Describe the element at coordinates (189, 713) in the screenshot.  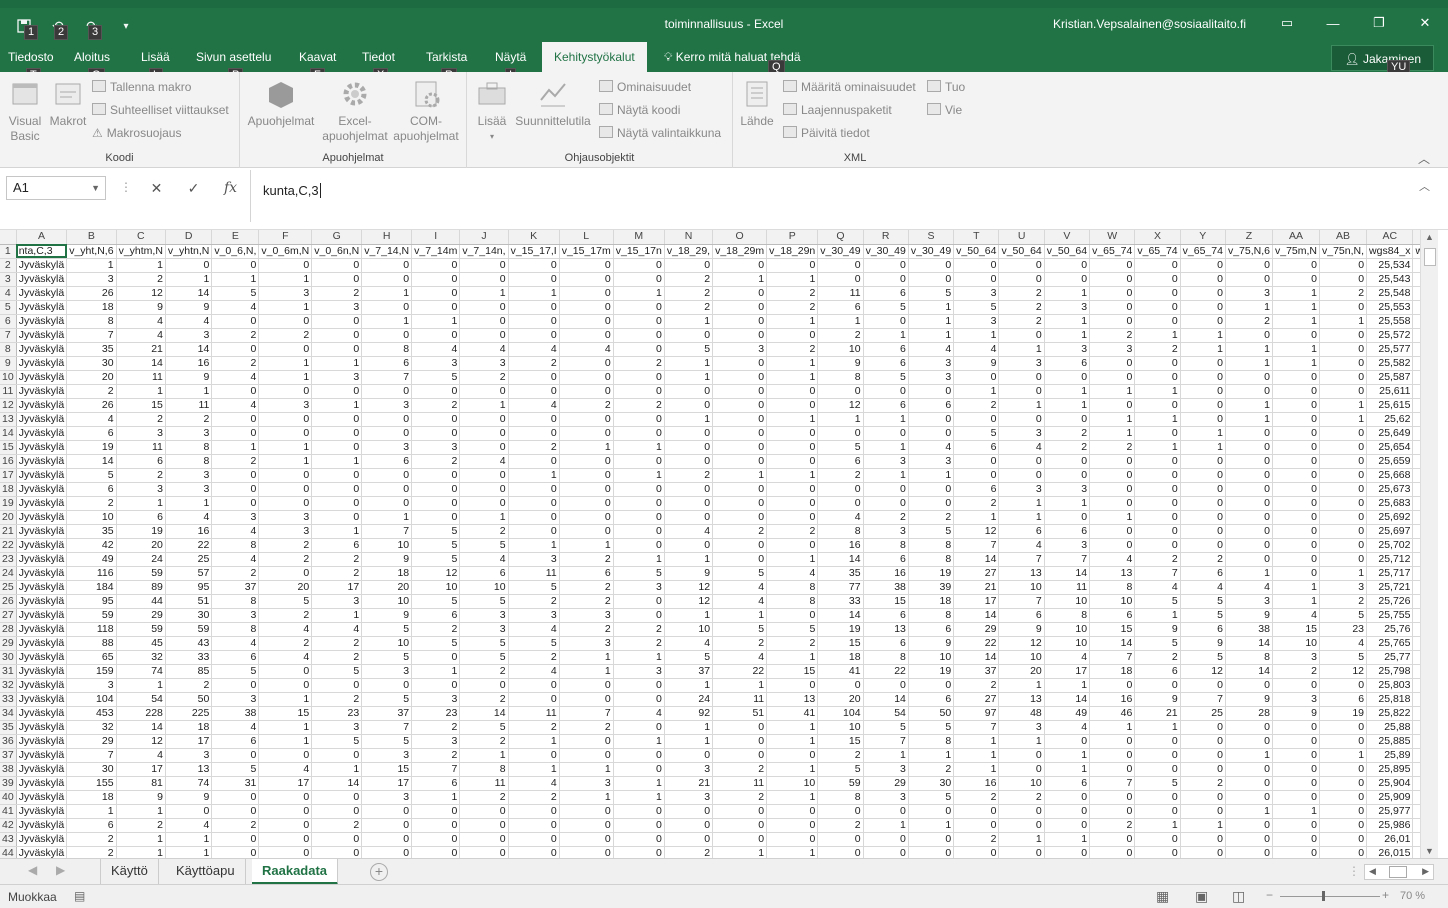
I see `cell: 225` at that location.